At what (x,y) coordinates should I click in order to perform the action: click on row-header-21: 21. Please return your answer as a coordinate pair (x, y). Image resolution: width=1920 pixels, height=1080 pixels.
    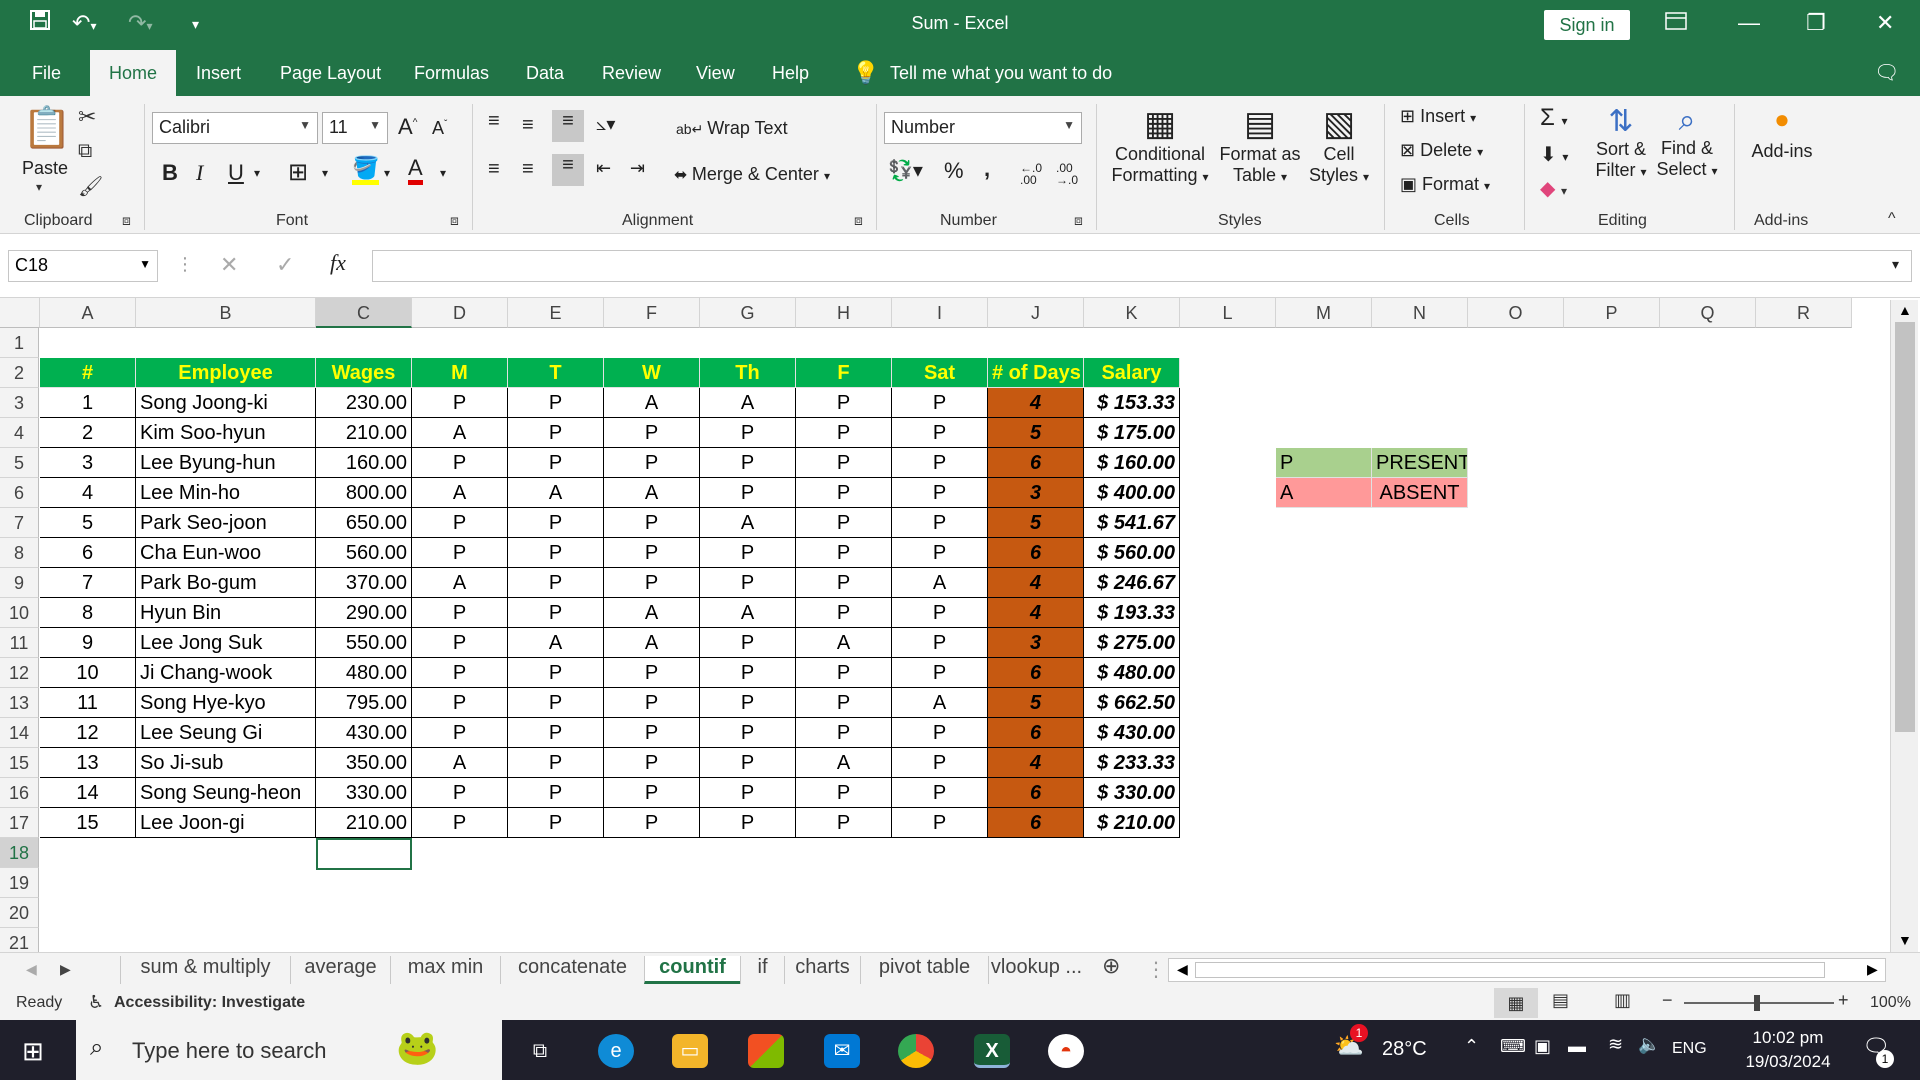
    Looking at the image, I should click on (19, 940).